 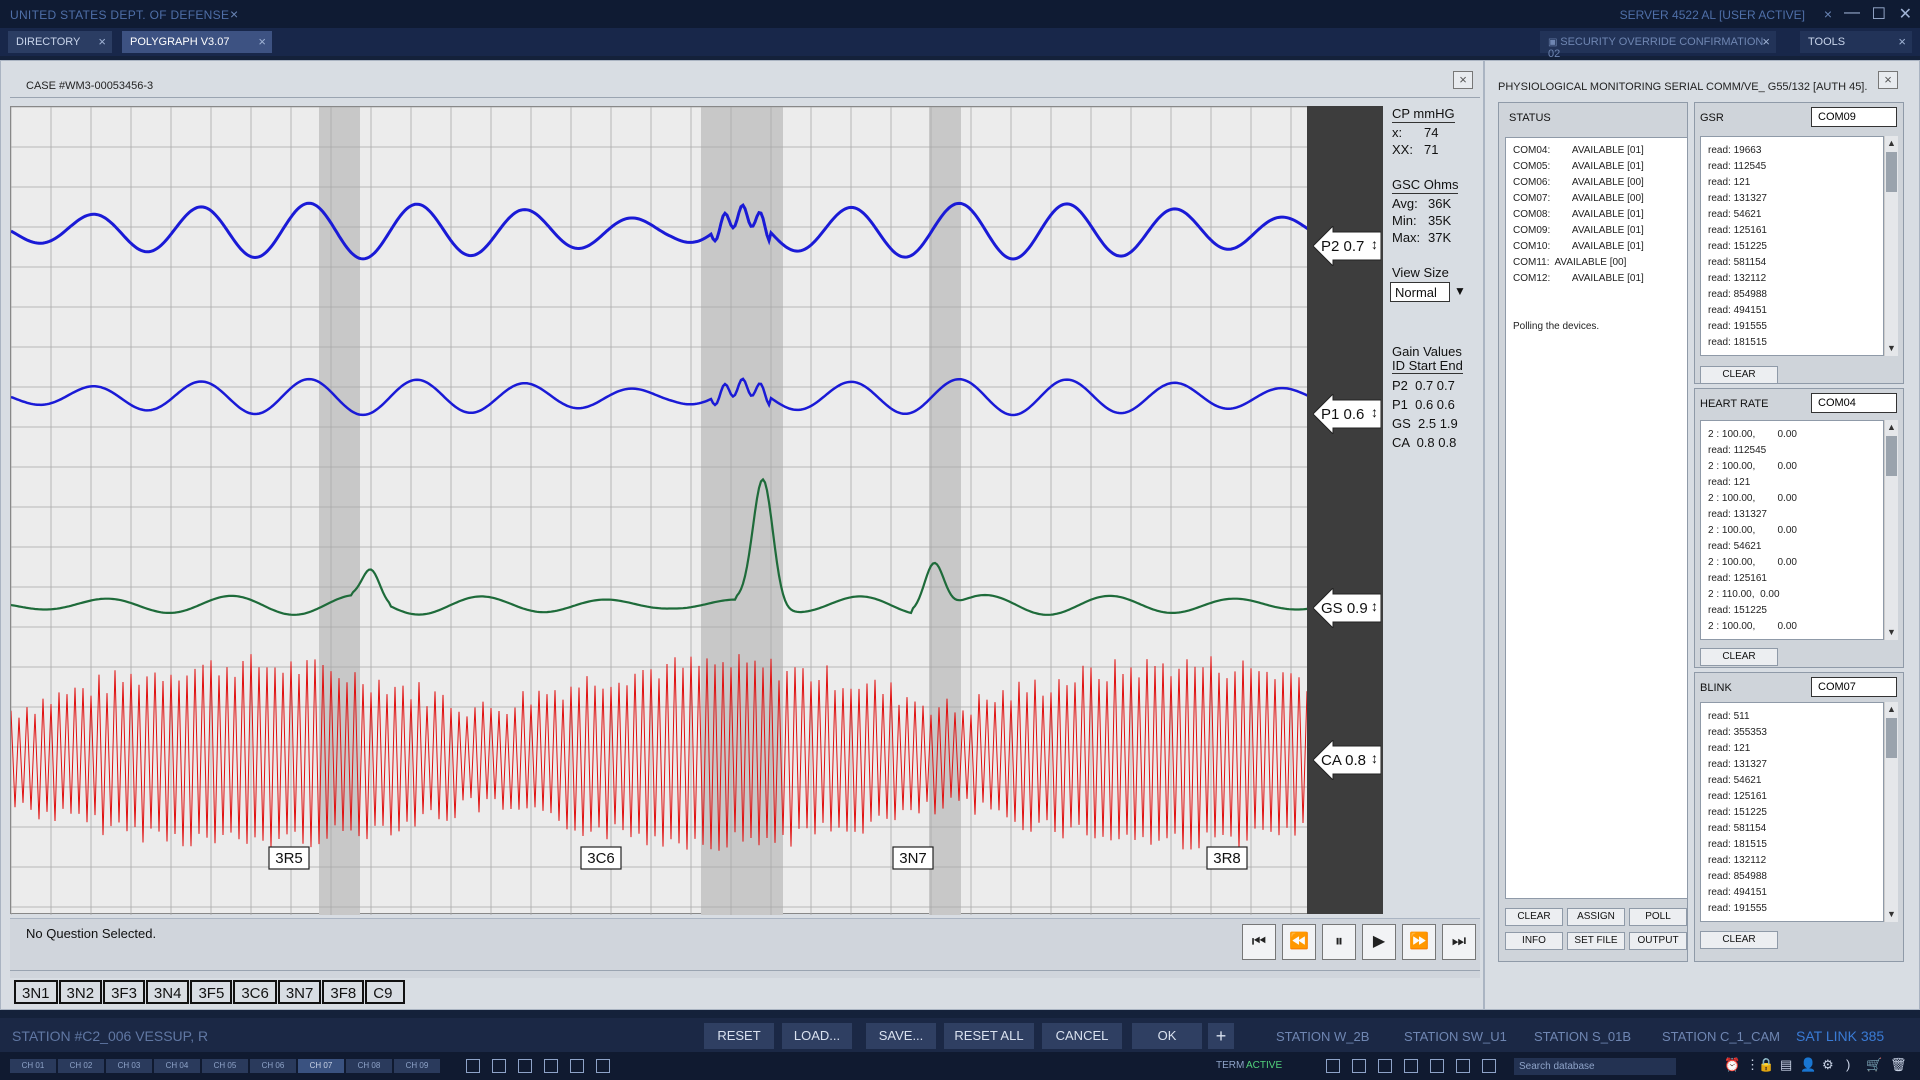 What do you see at coordinates (255, 992) in the screenshot?
I see `question-tab: 3C6` at bounding box center [255, 992].